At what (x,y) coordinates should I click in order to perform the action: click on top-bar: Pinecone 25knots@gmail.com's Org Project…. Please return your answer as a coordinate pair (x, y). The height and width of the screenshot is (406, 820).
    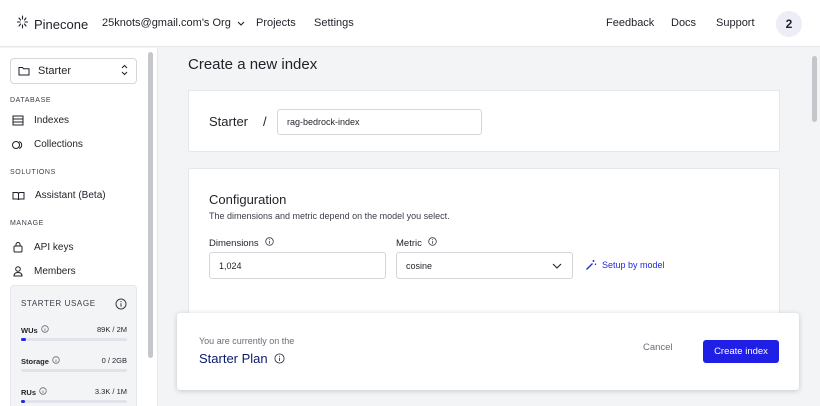
    Looking at the image, I should click on (410, 23).